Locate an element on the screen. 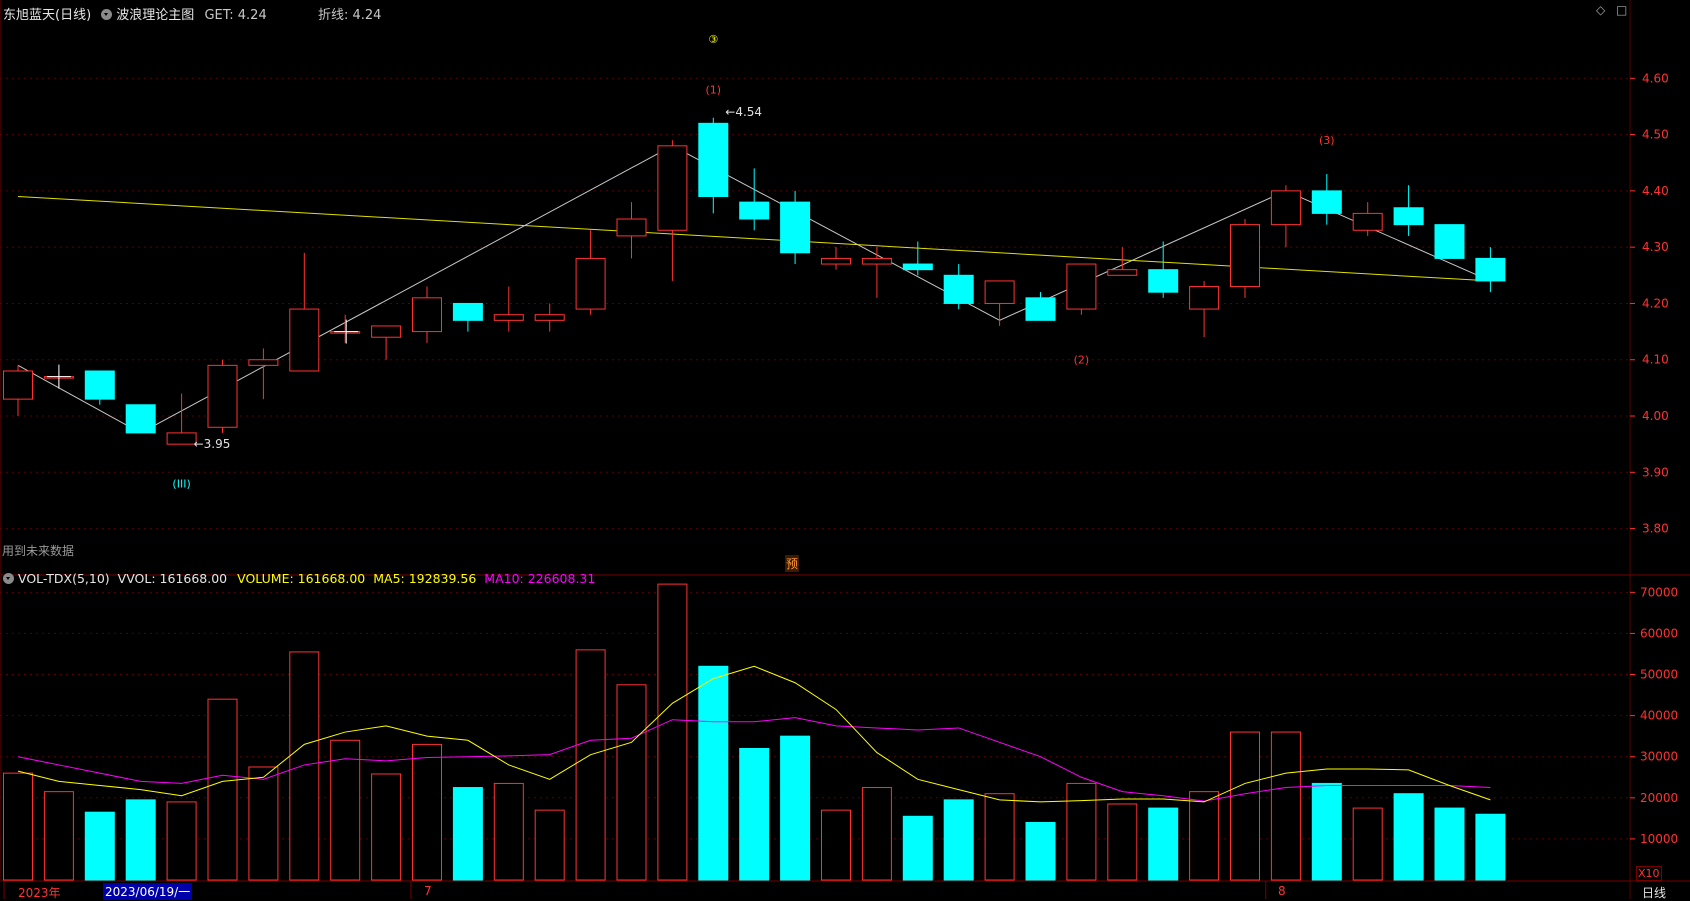 The width and height of the screenshot is (1690, 901). volume-unit: X10 is located at coordinates (1649, 873).